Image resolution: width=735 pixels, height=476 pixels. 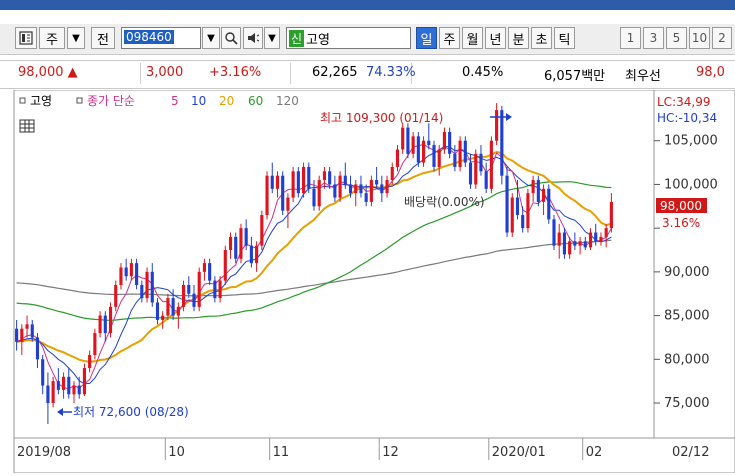 I want to click on legend-ma-5: 5, so click(x=175, y=101).